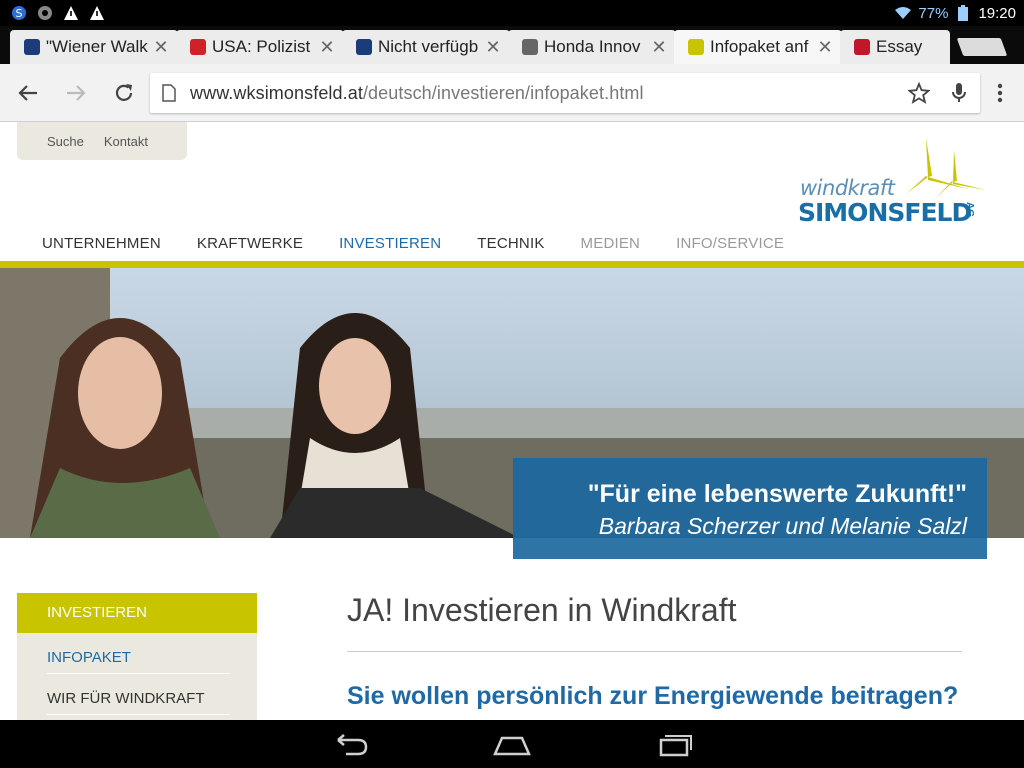 This screenshot has width=1024, height=768. What do you see at coordinates (969, 209) in the screenshot?
I see `logo-suffix: AG` at bounding box center [969, 209].